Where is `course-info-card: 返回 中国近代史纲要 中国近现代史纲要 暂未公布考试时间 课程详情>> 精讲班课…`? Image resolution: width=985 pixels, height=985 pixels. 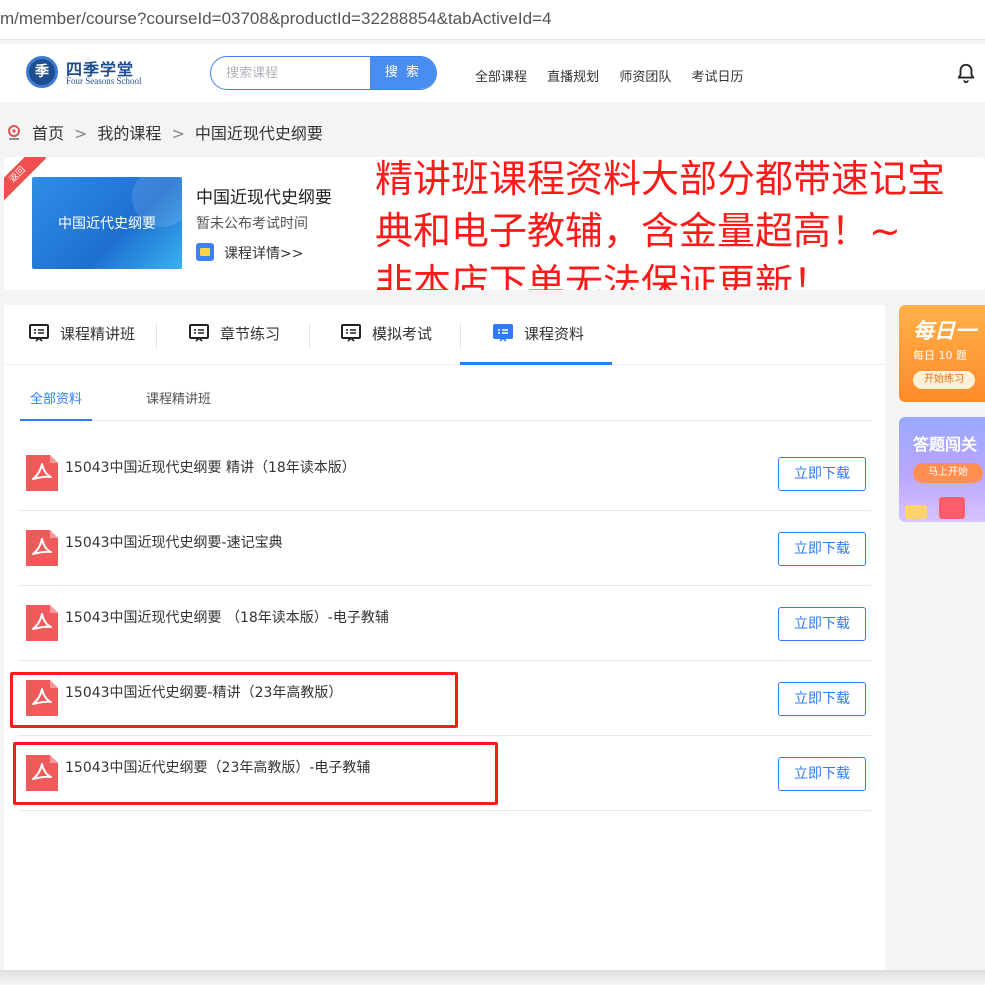 course-info-card: 返回 中国近代史纲要 中国近现代史纲要 暂未公布考试时间 课程详情>> 精讲班课… is located at coordinates (494, 223).